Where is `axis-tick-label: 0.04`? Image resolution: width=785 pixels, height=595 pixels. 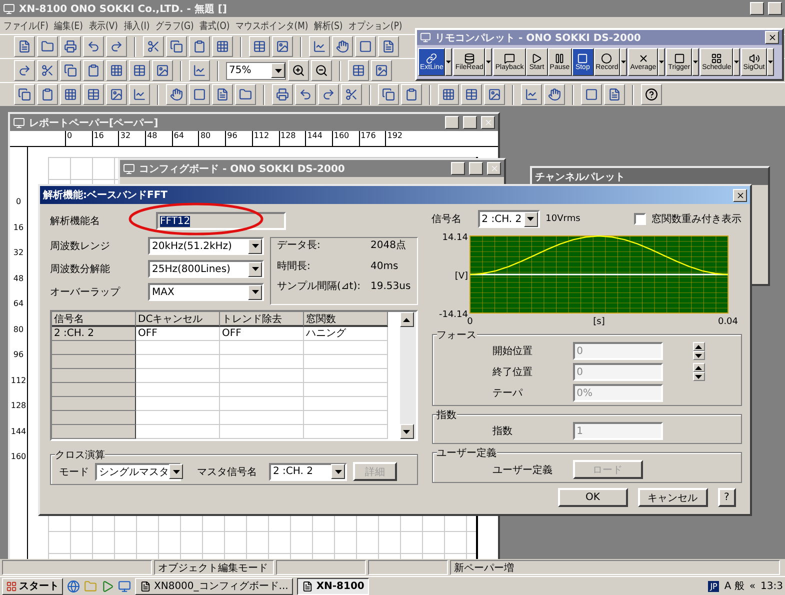
axis-tick-label: 0.04 is located at coordinates (728, 322).